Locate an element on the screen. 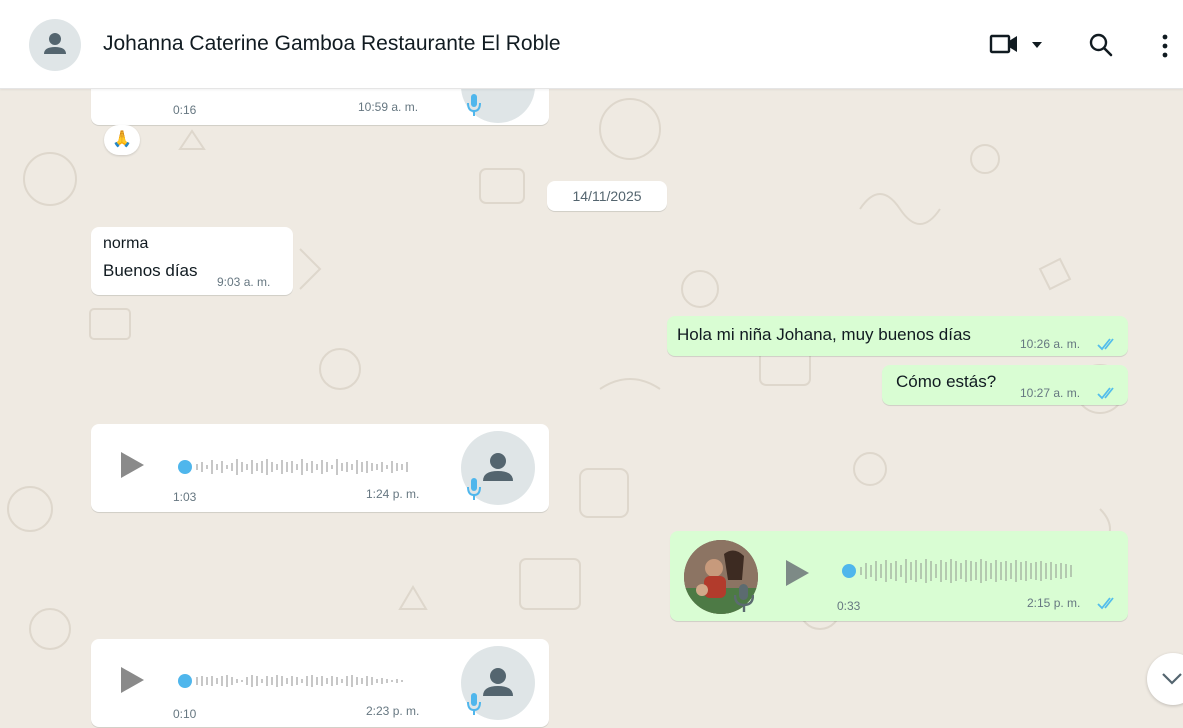 This screenshot has height=728, width=1183. voice-duration: 0:16 is located at coordinates (185, 110).